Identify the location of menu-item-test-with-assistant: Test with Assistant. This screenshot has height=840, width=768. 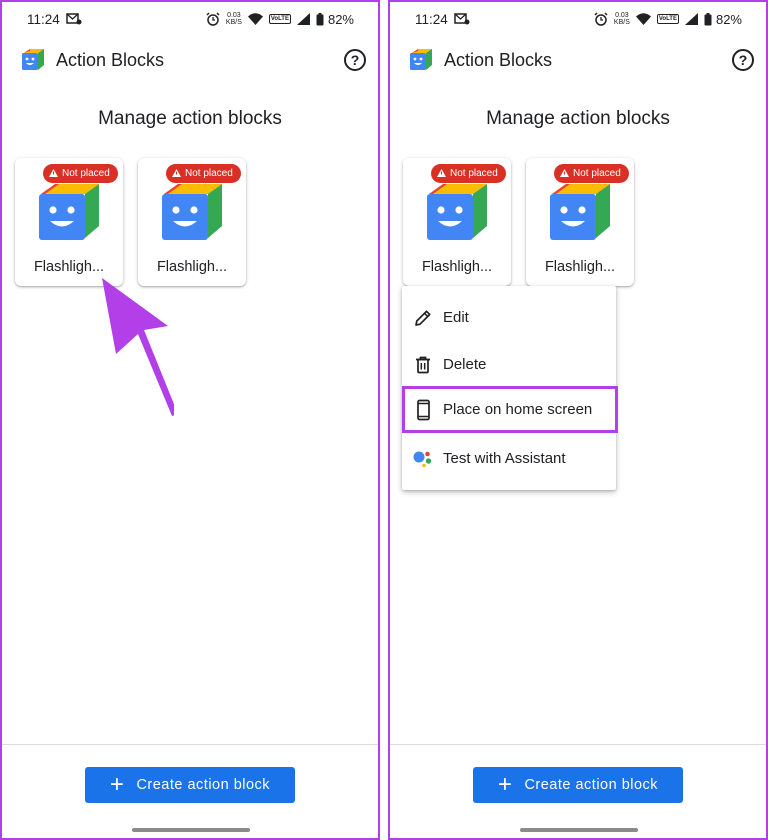
(509, 458).